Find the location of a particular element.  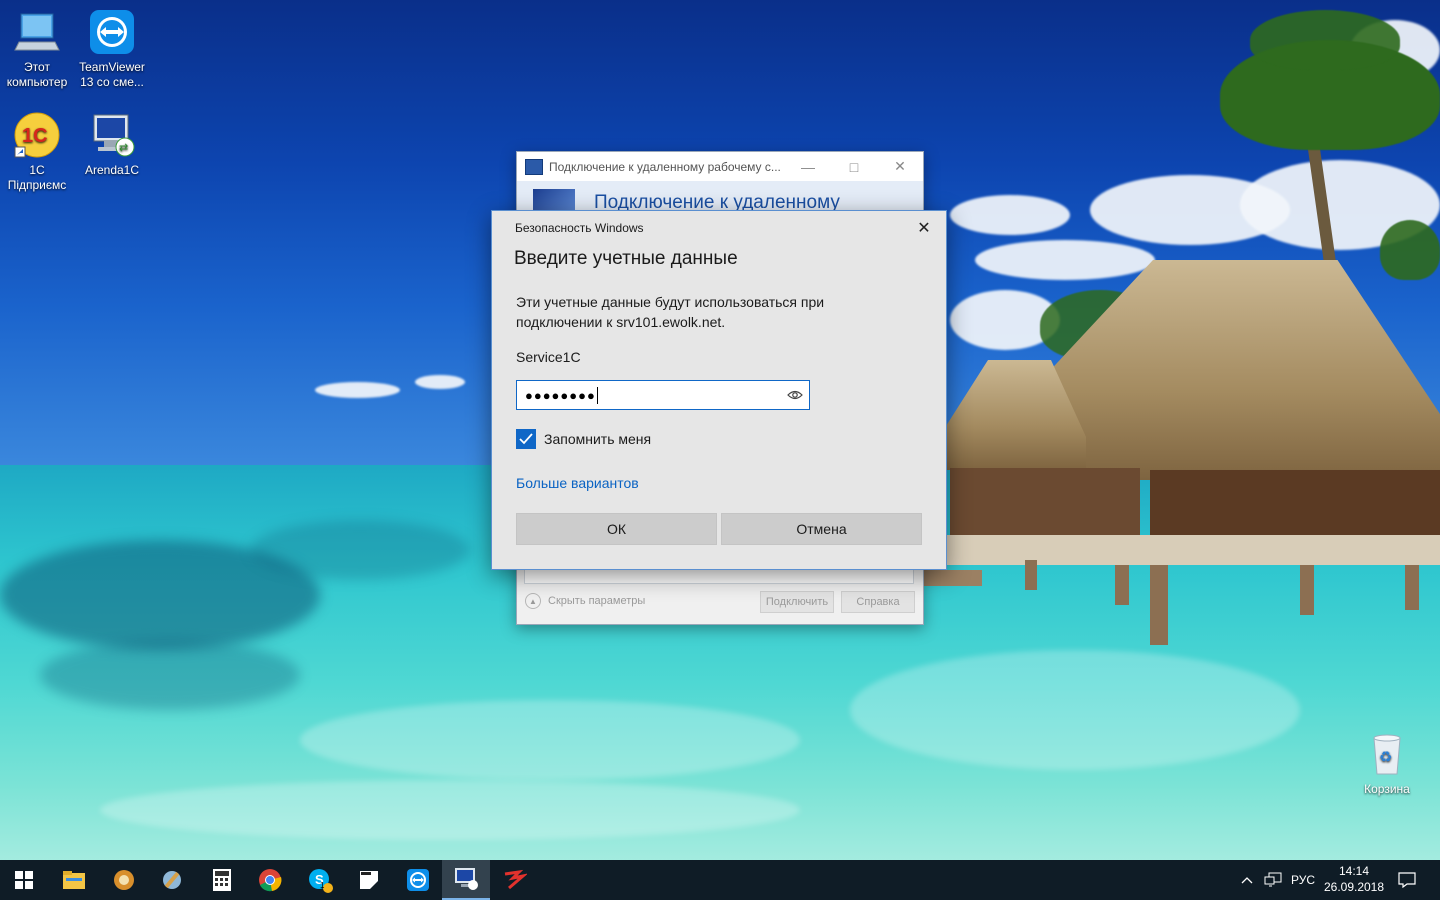

desktop-icon-label: Корзина is located at coordinates (1387, 789).